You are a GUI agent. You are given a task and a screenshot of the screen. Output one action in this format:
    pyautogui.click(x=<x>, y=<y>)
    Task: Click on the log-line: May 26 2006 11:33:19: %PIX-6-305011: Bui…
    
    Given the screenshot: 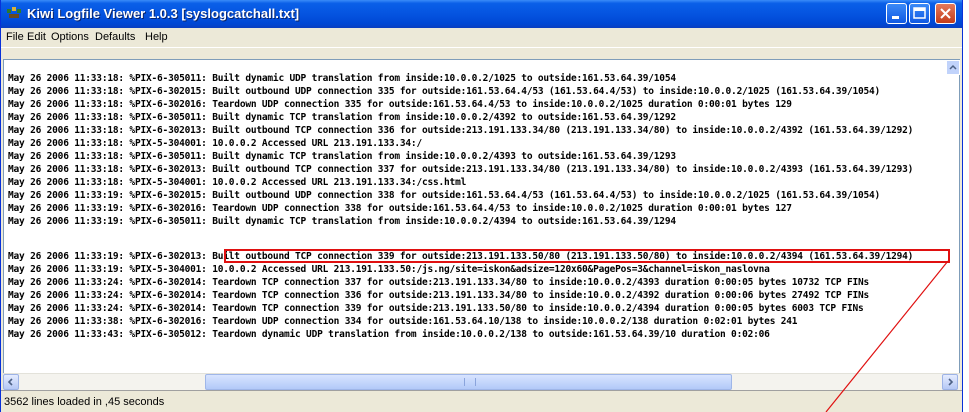 What is the action you would take?
    pyautogui.click(x=342, y=221)
    